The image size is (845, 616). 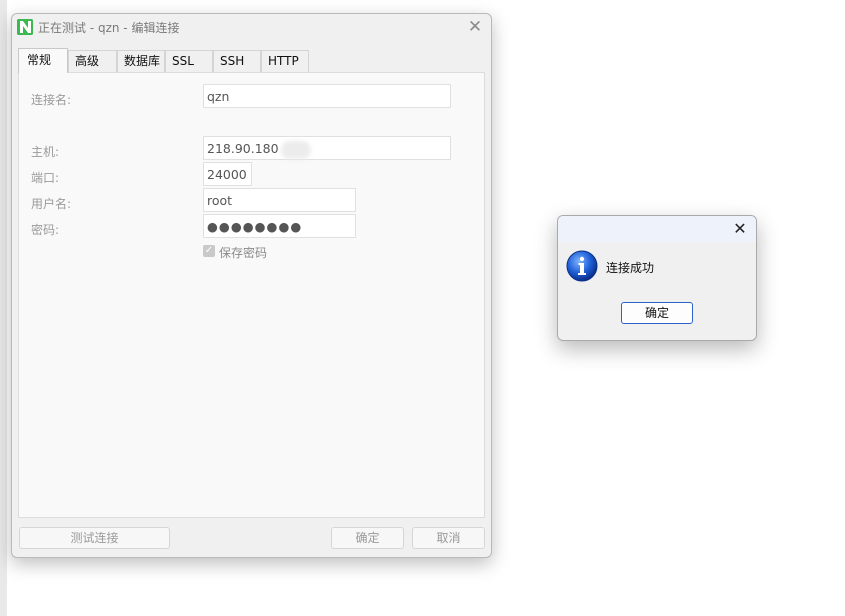 What do you see at coordinates (327, 96) in the screenshot?
I see `connection-name-input` at bounding box center [327, 96].